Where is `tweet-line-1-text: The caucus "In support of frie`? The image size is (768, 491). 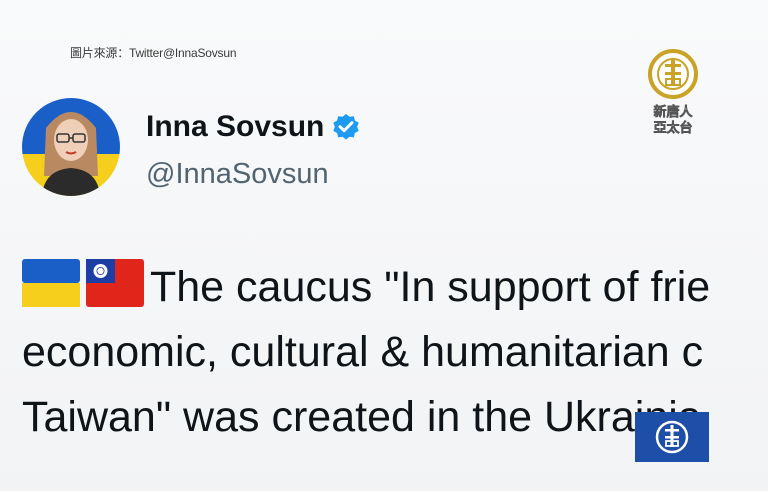
tweet-line-1-text: The caucus "In support of frie is located at coordinates (430, 287).